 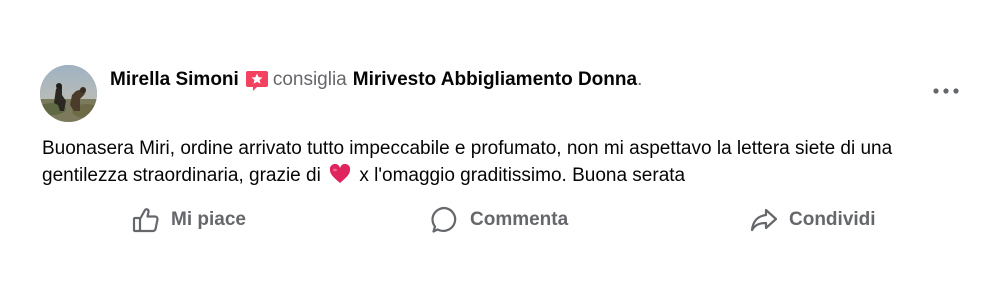 What do you see at coordinates (146, 220) in the screenshot?
I see `thumbs-up-icon` at bounding box center [146, 220].